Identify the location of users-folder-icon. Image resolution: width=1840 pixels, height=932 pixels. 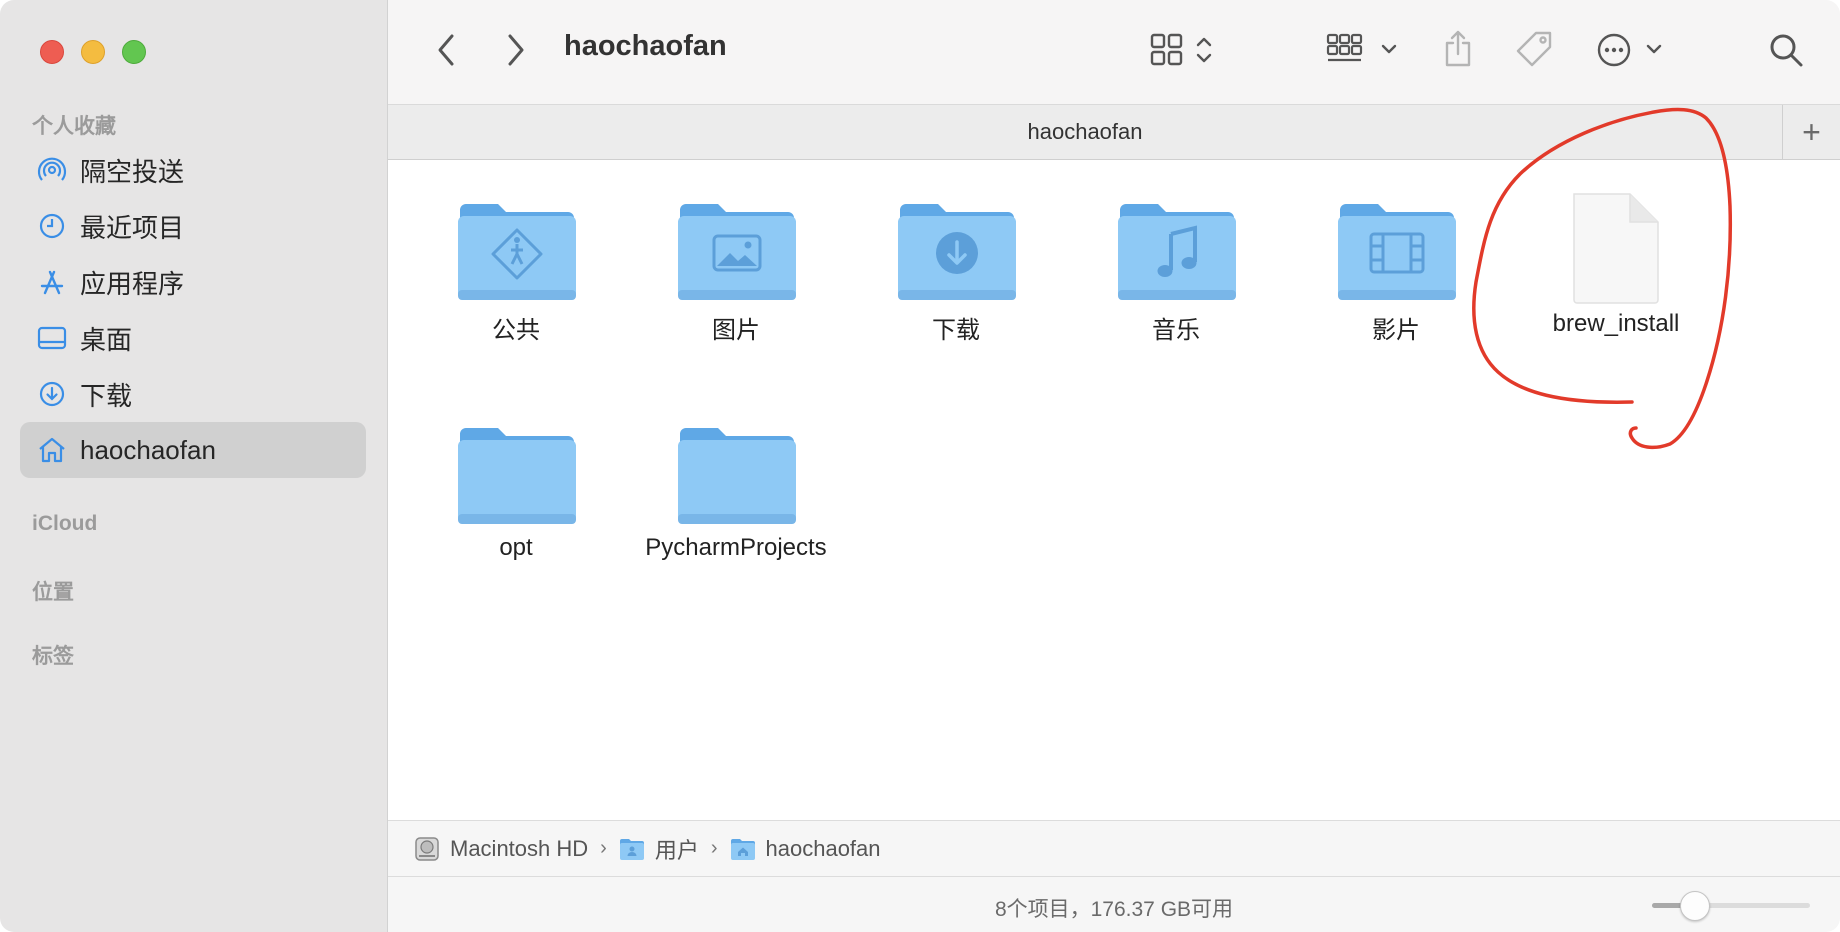
(632, 849).